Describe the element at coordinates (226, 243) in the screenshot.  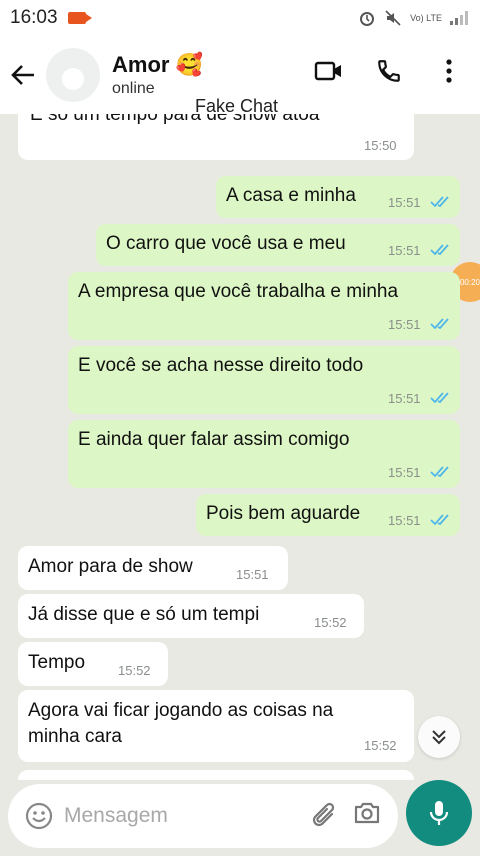
I see `message-text: O carro que você usa e meu` at that location.